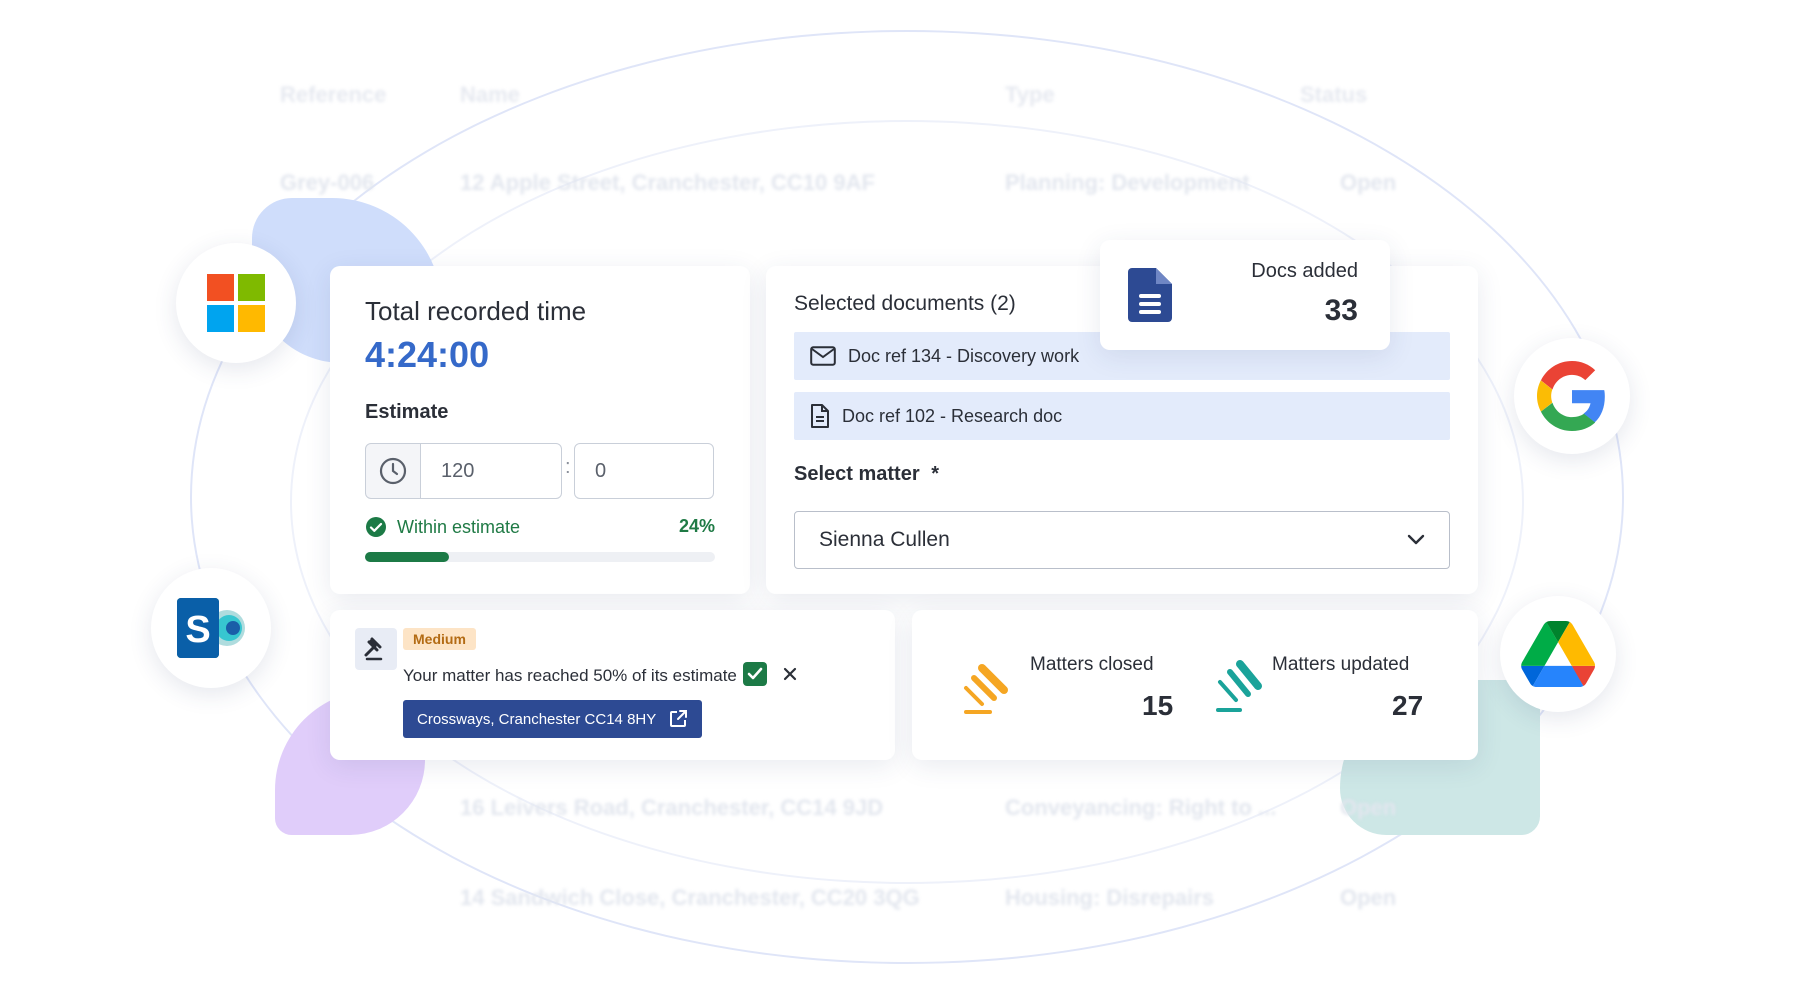 The width and height of the screenshot is (1800, 1000). I want to click on background-cell-type: Housing: Disrepairs, so click(1110, 897).